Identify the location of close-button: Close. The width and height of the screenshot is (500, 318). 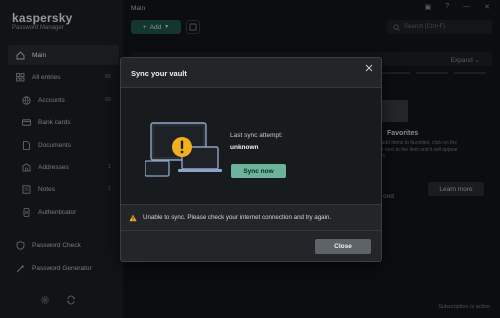
(343, 246).